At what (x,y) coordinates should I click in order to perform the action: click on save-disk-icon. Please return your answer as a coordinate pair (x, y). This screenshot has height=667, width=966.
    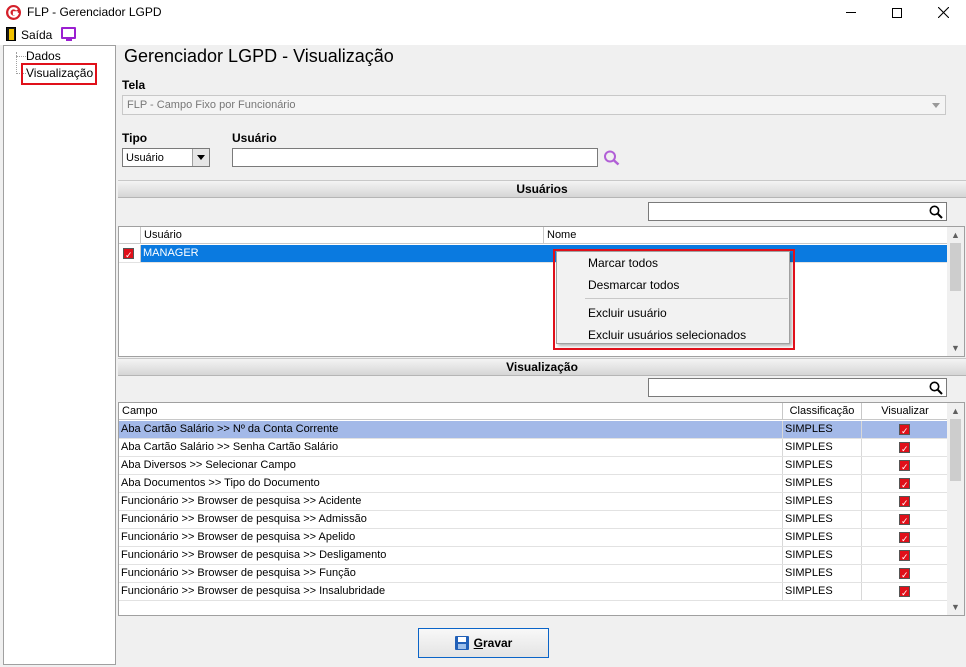
    Looking at the image, I should click on (461, 643).